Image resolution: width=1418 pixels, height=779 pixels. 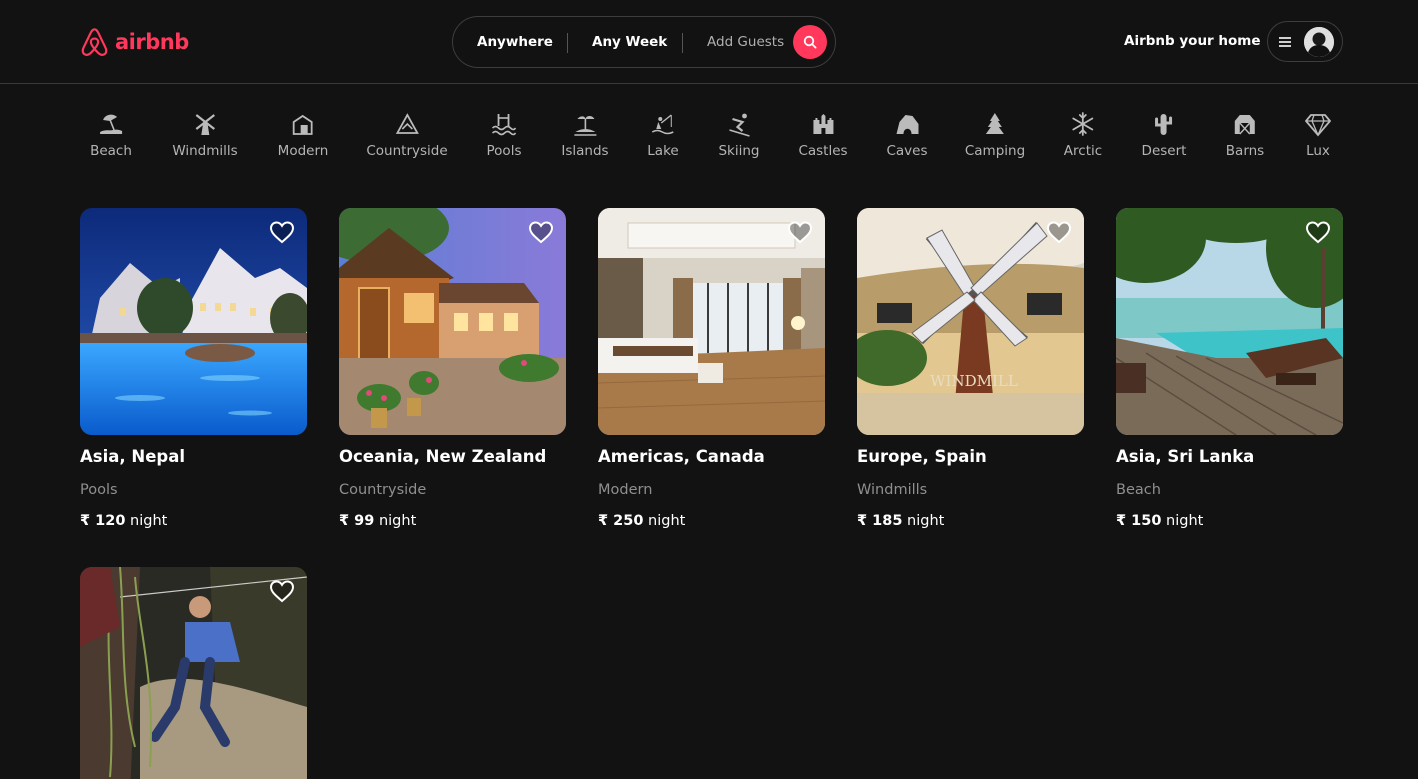 I want to click on listing-location: Americas, Canada, so click(x=681, y=456).